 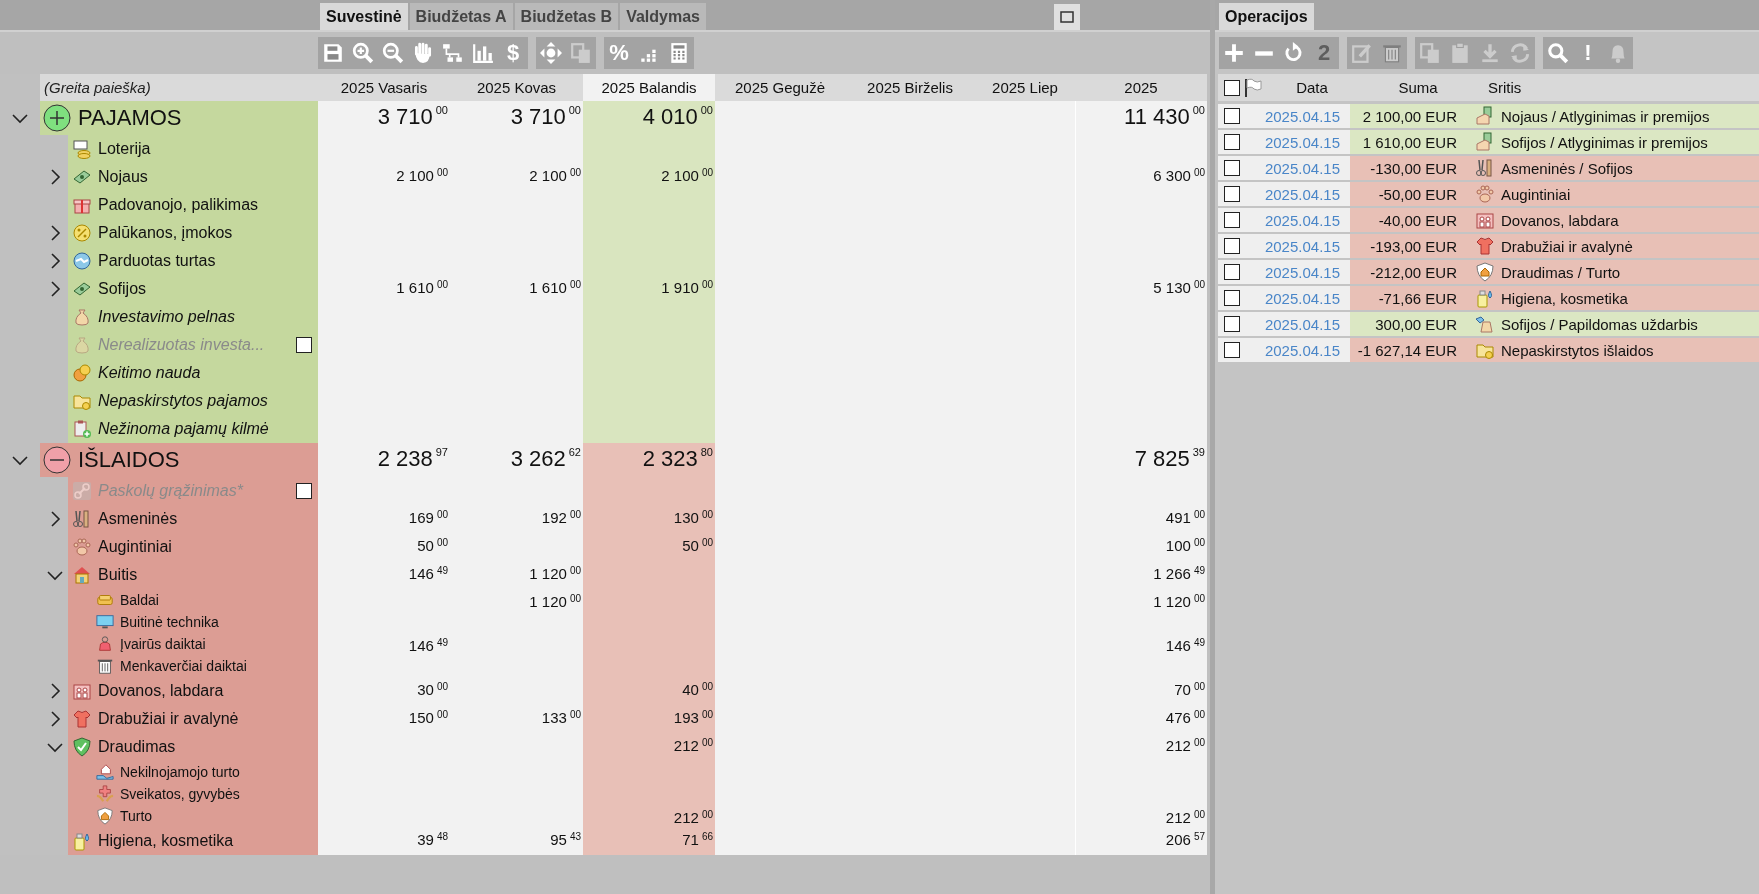 What do you see at coordinates (1505, 87) in the screenshot?
I see `column-header: Sritis` at bounding box center [1505, 87].